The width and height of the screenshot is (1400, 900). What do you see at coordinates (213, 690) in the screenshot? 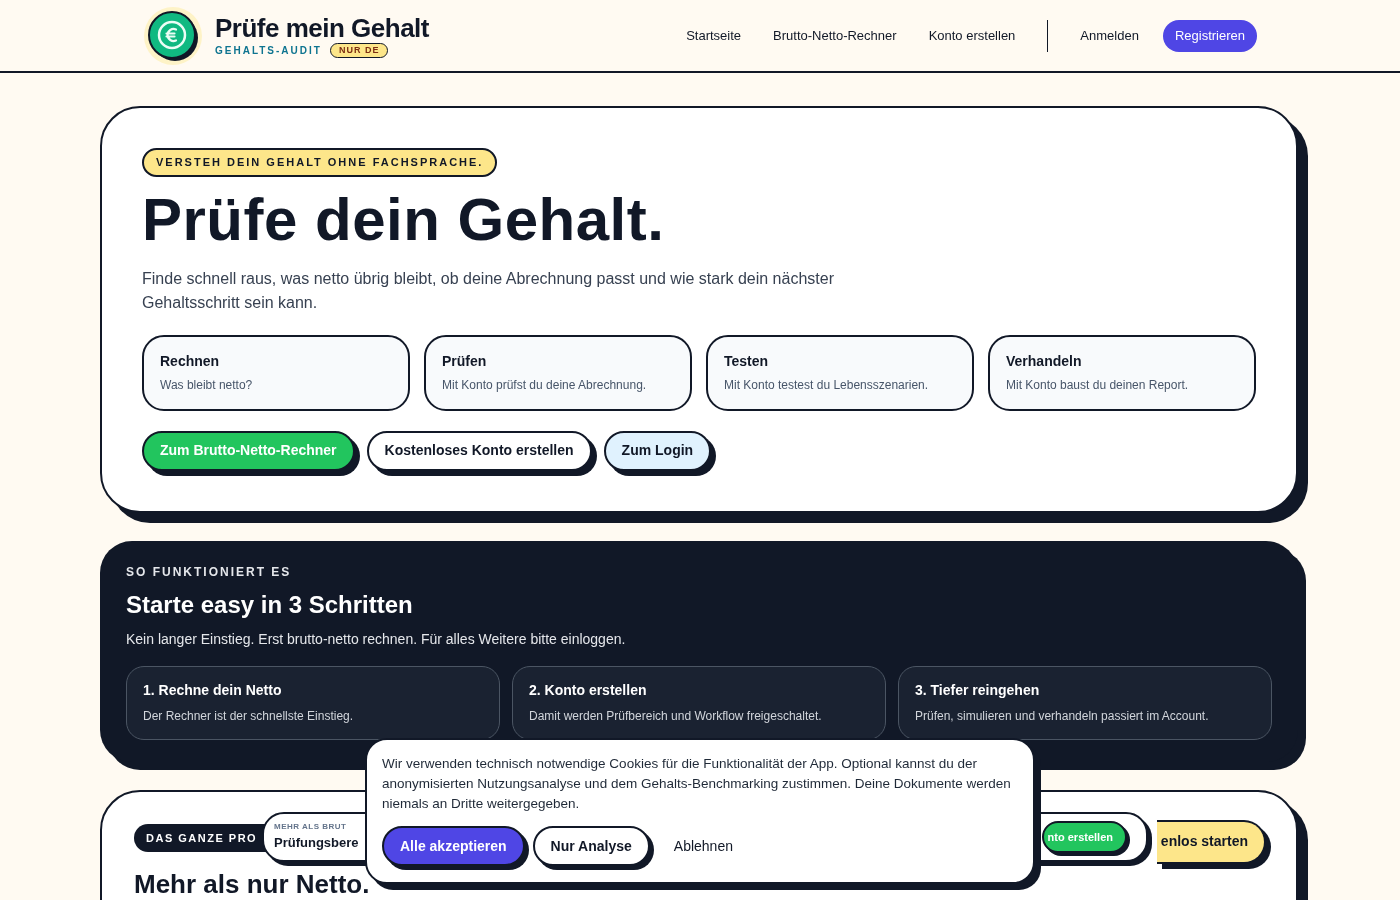
I see `step-title: 1. Rechne dein Netto` at bounding box center [213, 690].